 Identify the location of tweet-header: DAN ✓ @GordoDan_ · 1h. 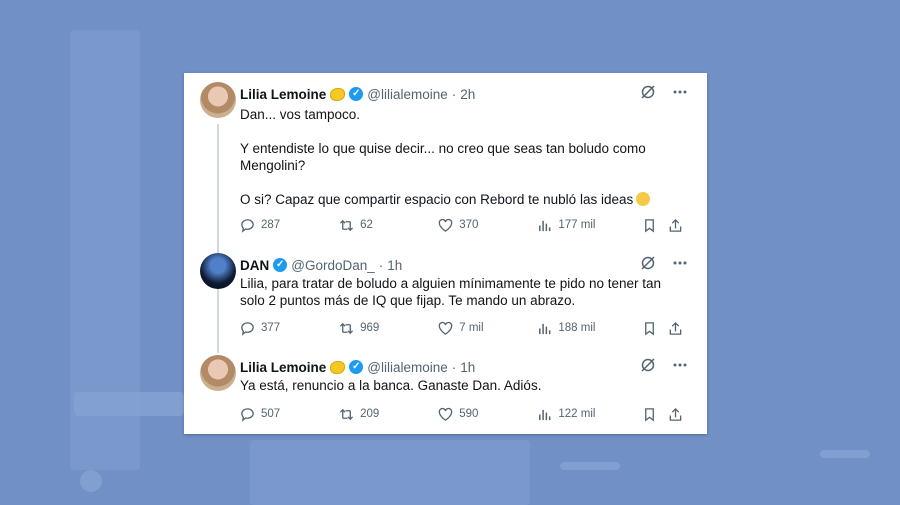
(321, 265).